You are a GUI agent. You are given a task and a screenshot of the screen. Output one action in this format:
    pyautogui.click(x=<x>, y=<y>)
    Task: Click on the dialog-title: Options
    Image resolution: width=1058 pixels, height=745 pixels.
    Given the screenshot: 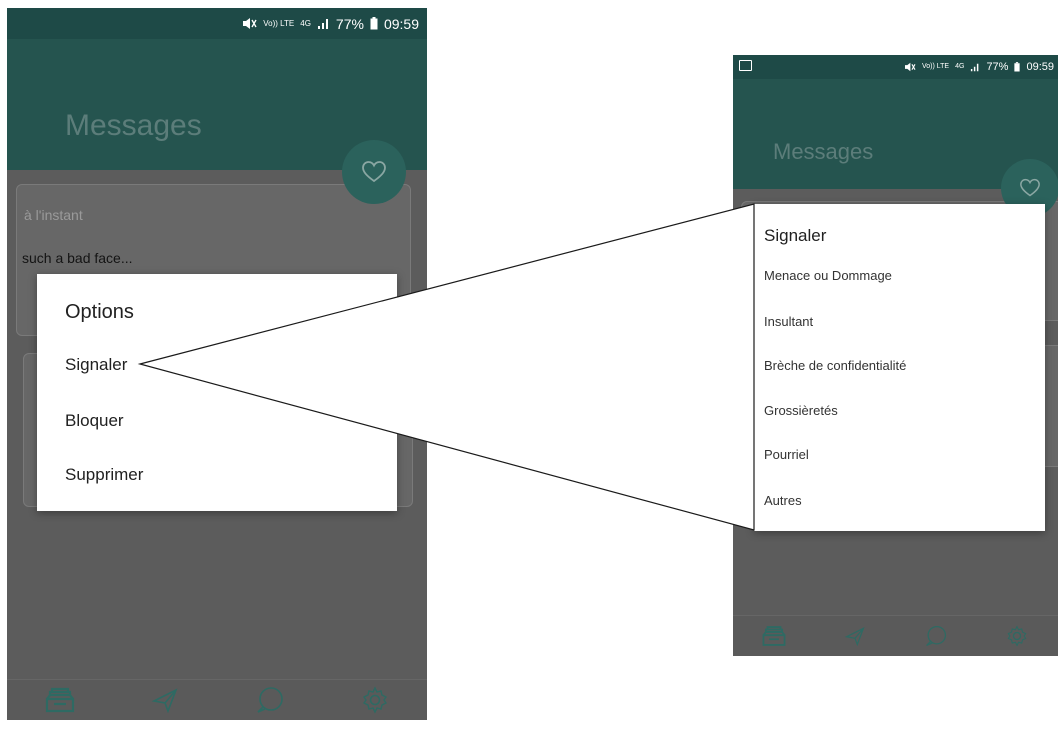 What is the action you would take?
    pyautogui.click(x=99, y=312)
    